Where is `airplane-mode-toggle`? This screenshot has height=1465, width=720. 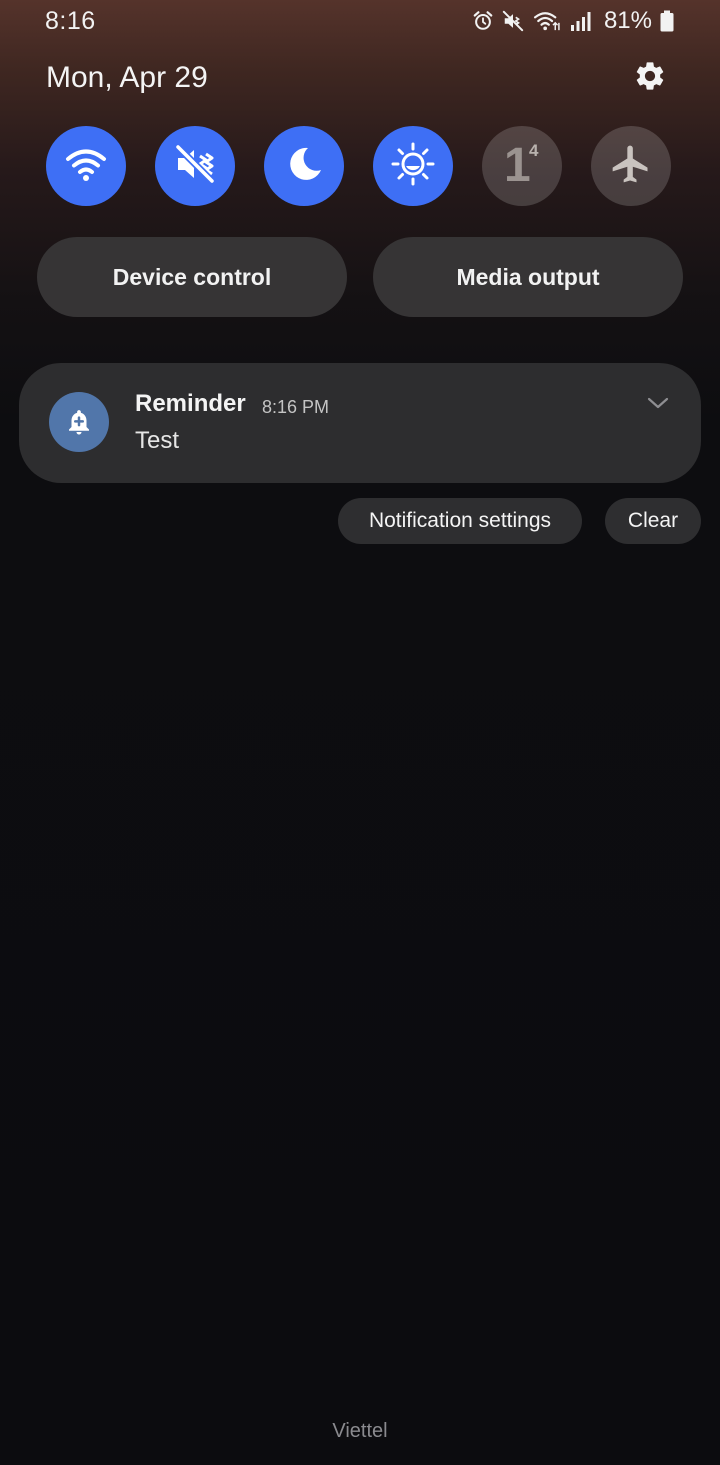 airplane-mode-toggle is located at coordinates (631, 166).